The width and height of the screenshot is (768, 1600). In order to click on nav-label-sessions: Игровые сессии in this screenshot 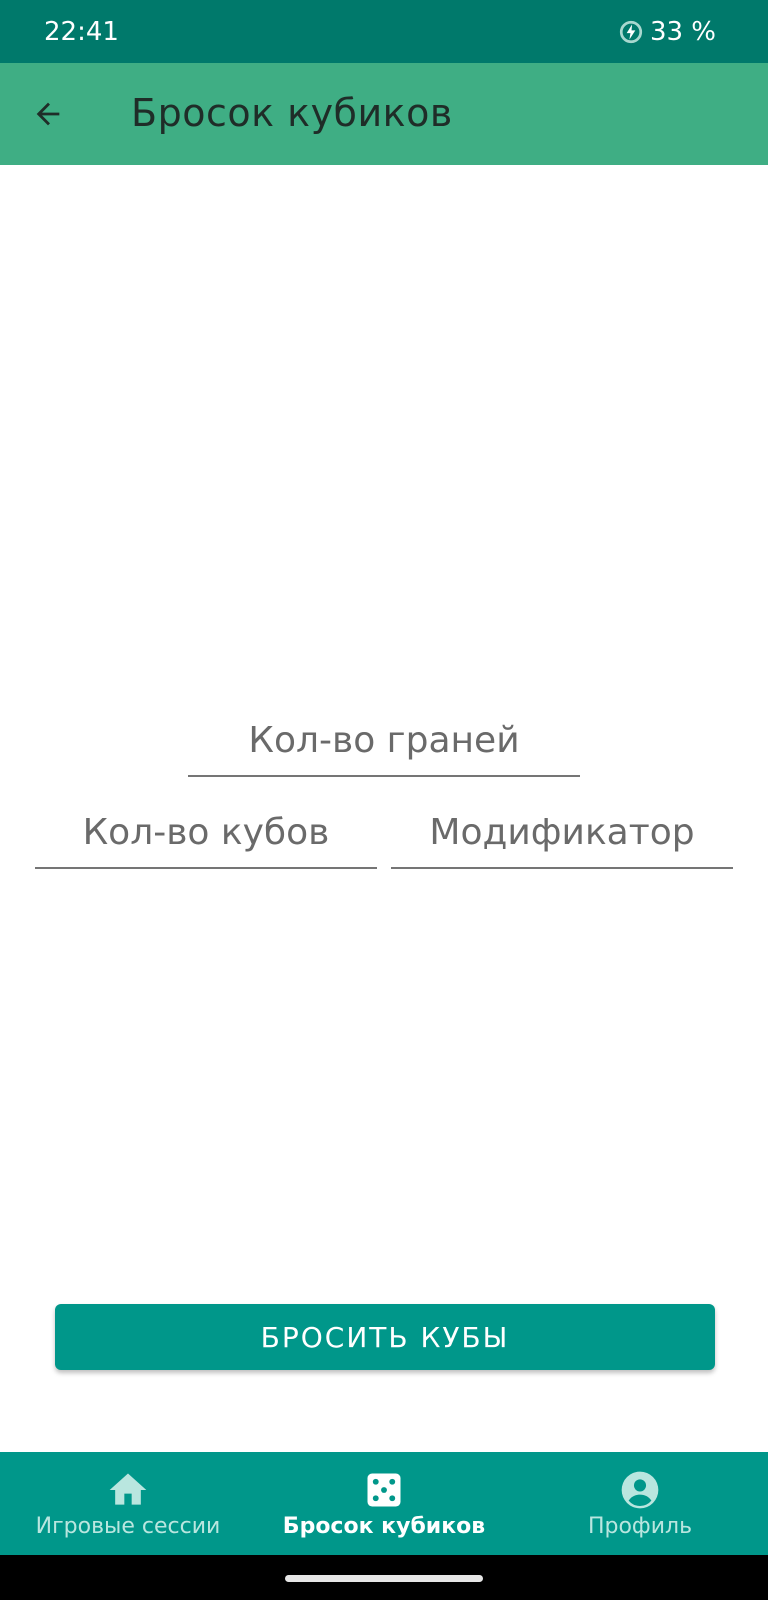, I will do `click(128, 1526)`.